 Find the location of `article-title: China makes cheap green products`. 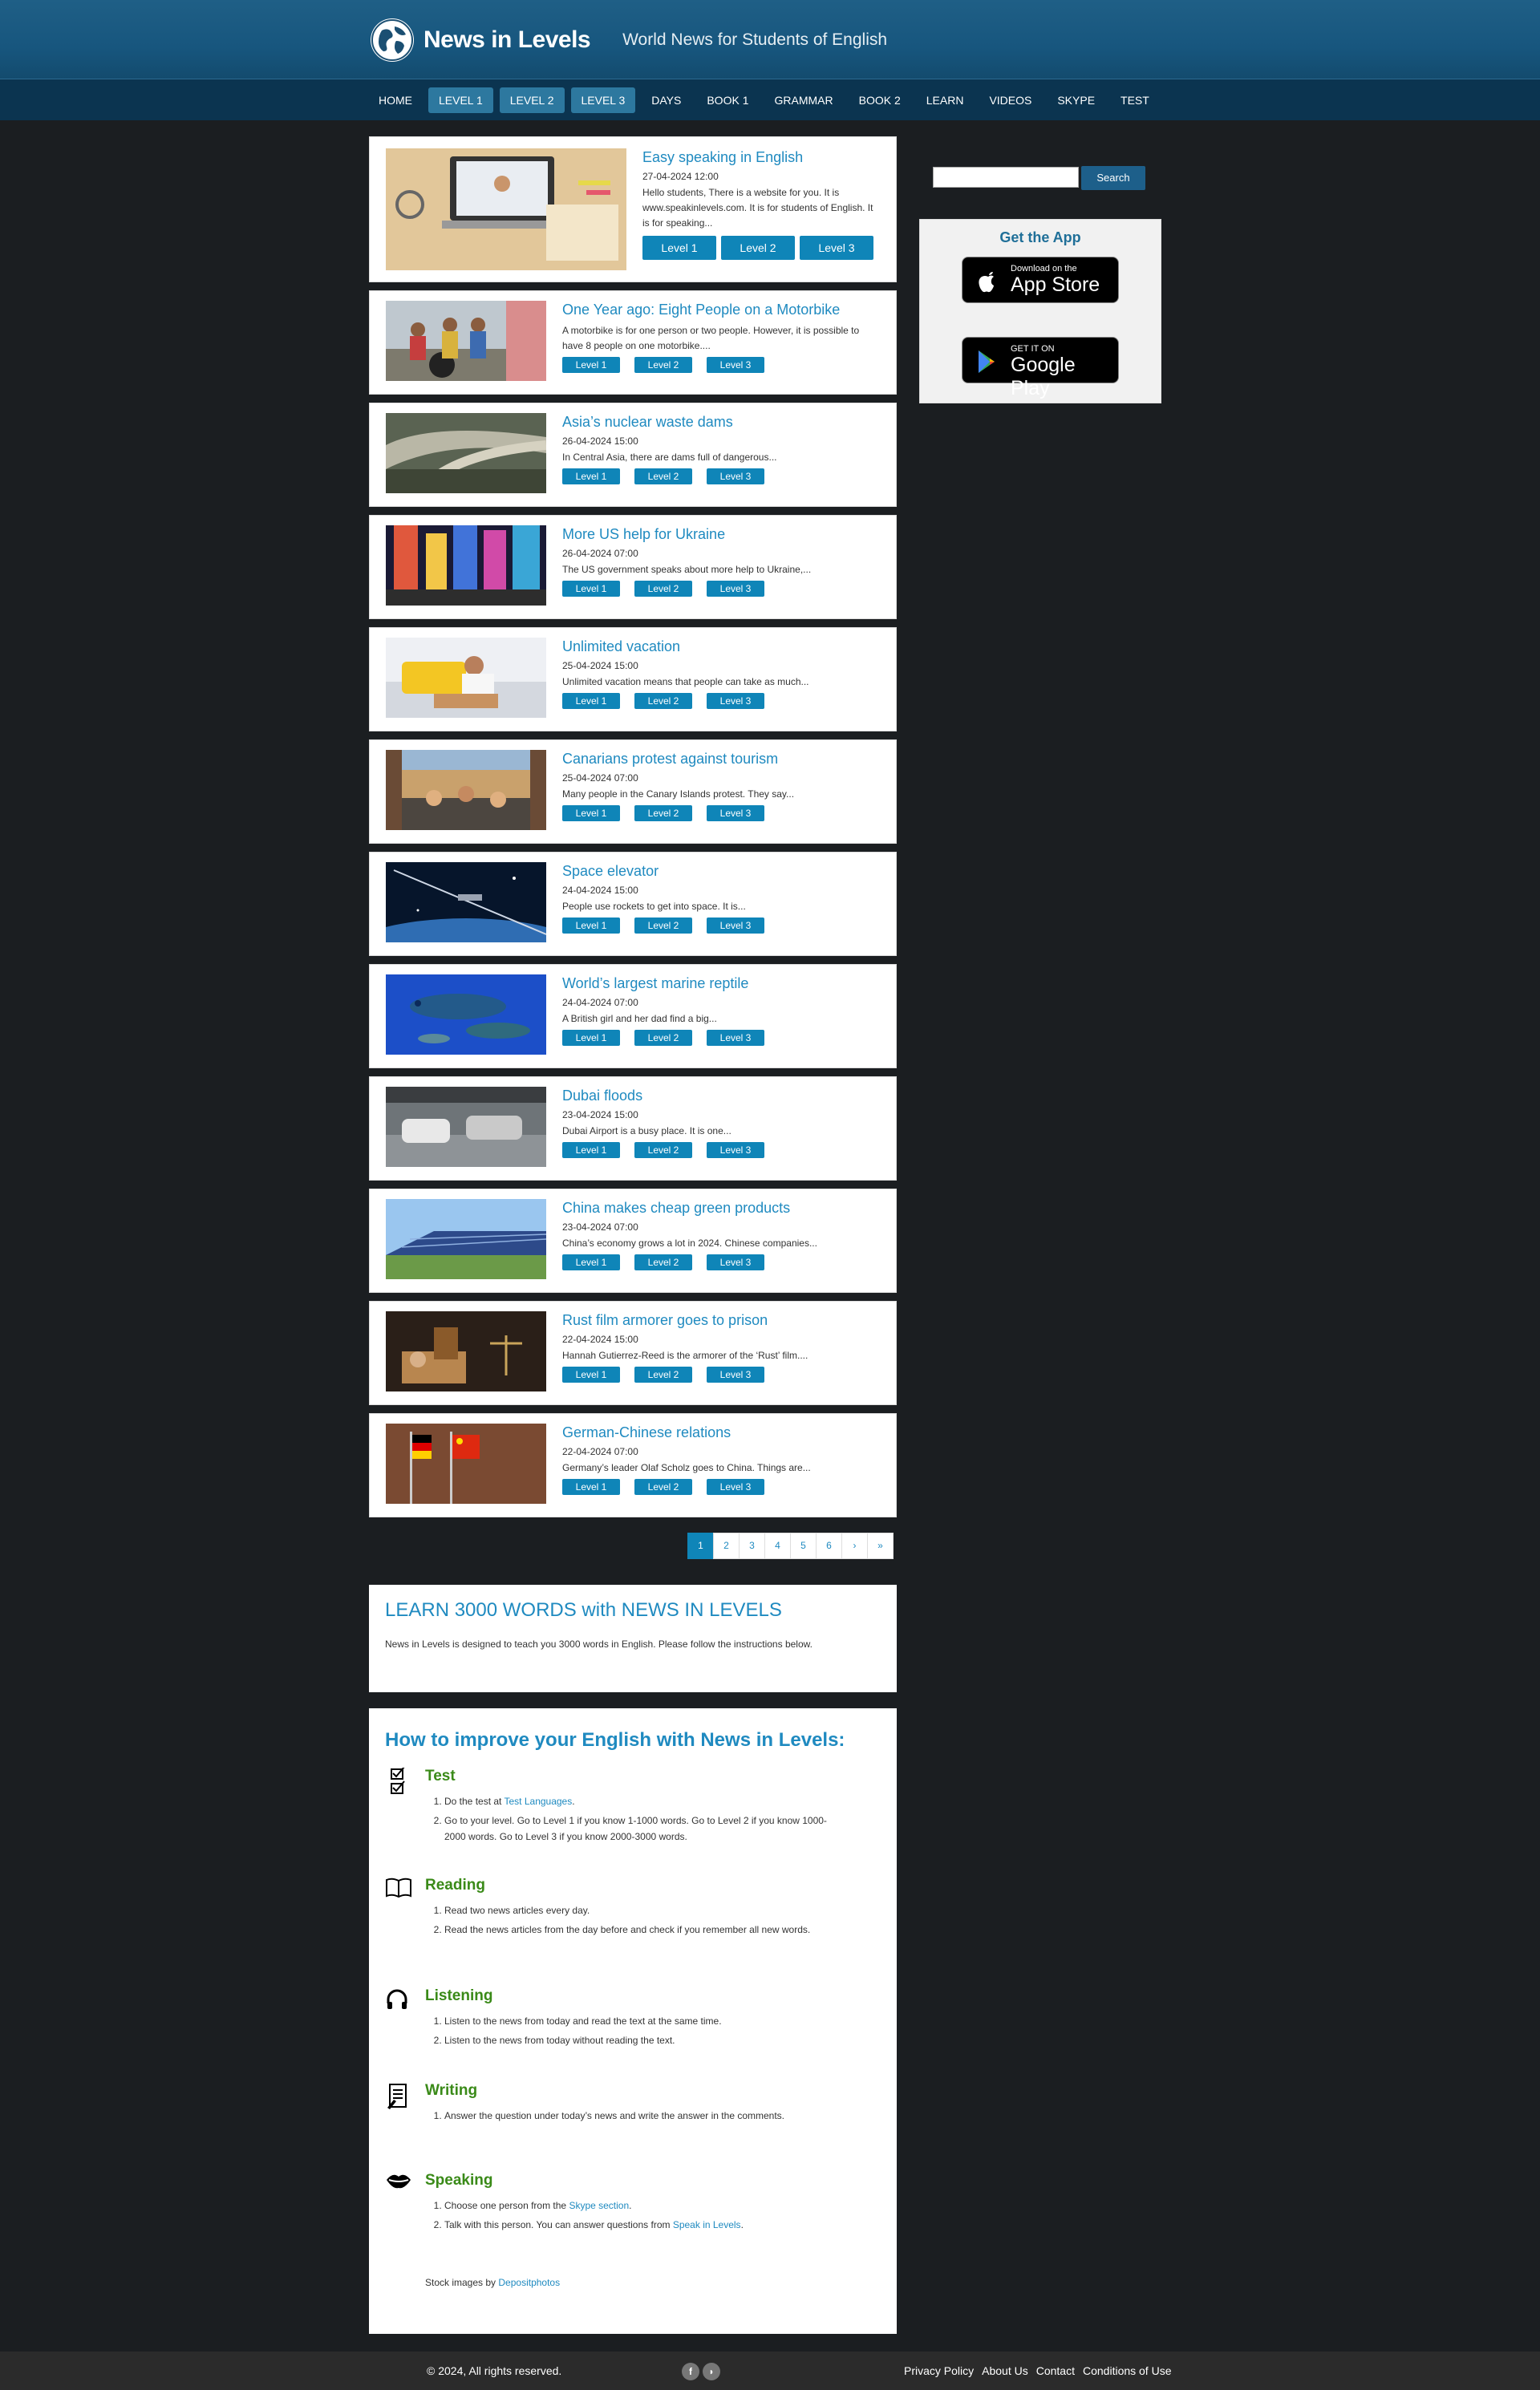

article-title: China makes cheap green products is located at coordinates (721, 1208).